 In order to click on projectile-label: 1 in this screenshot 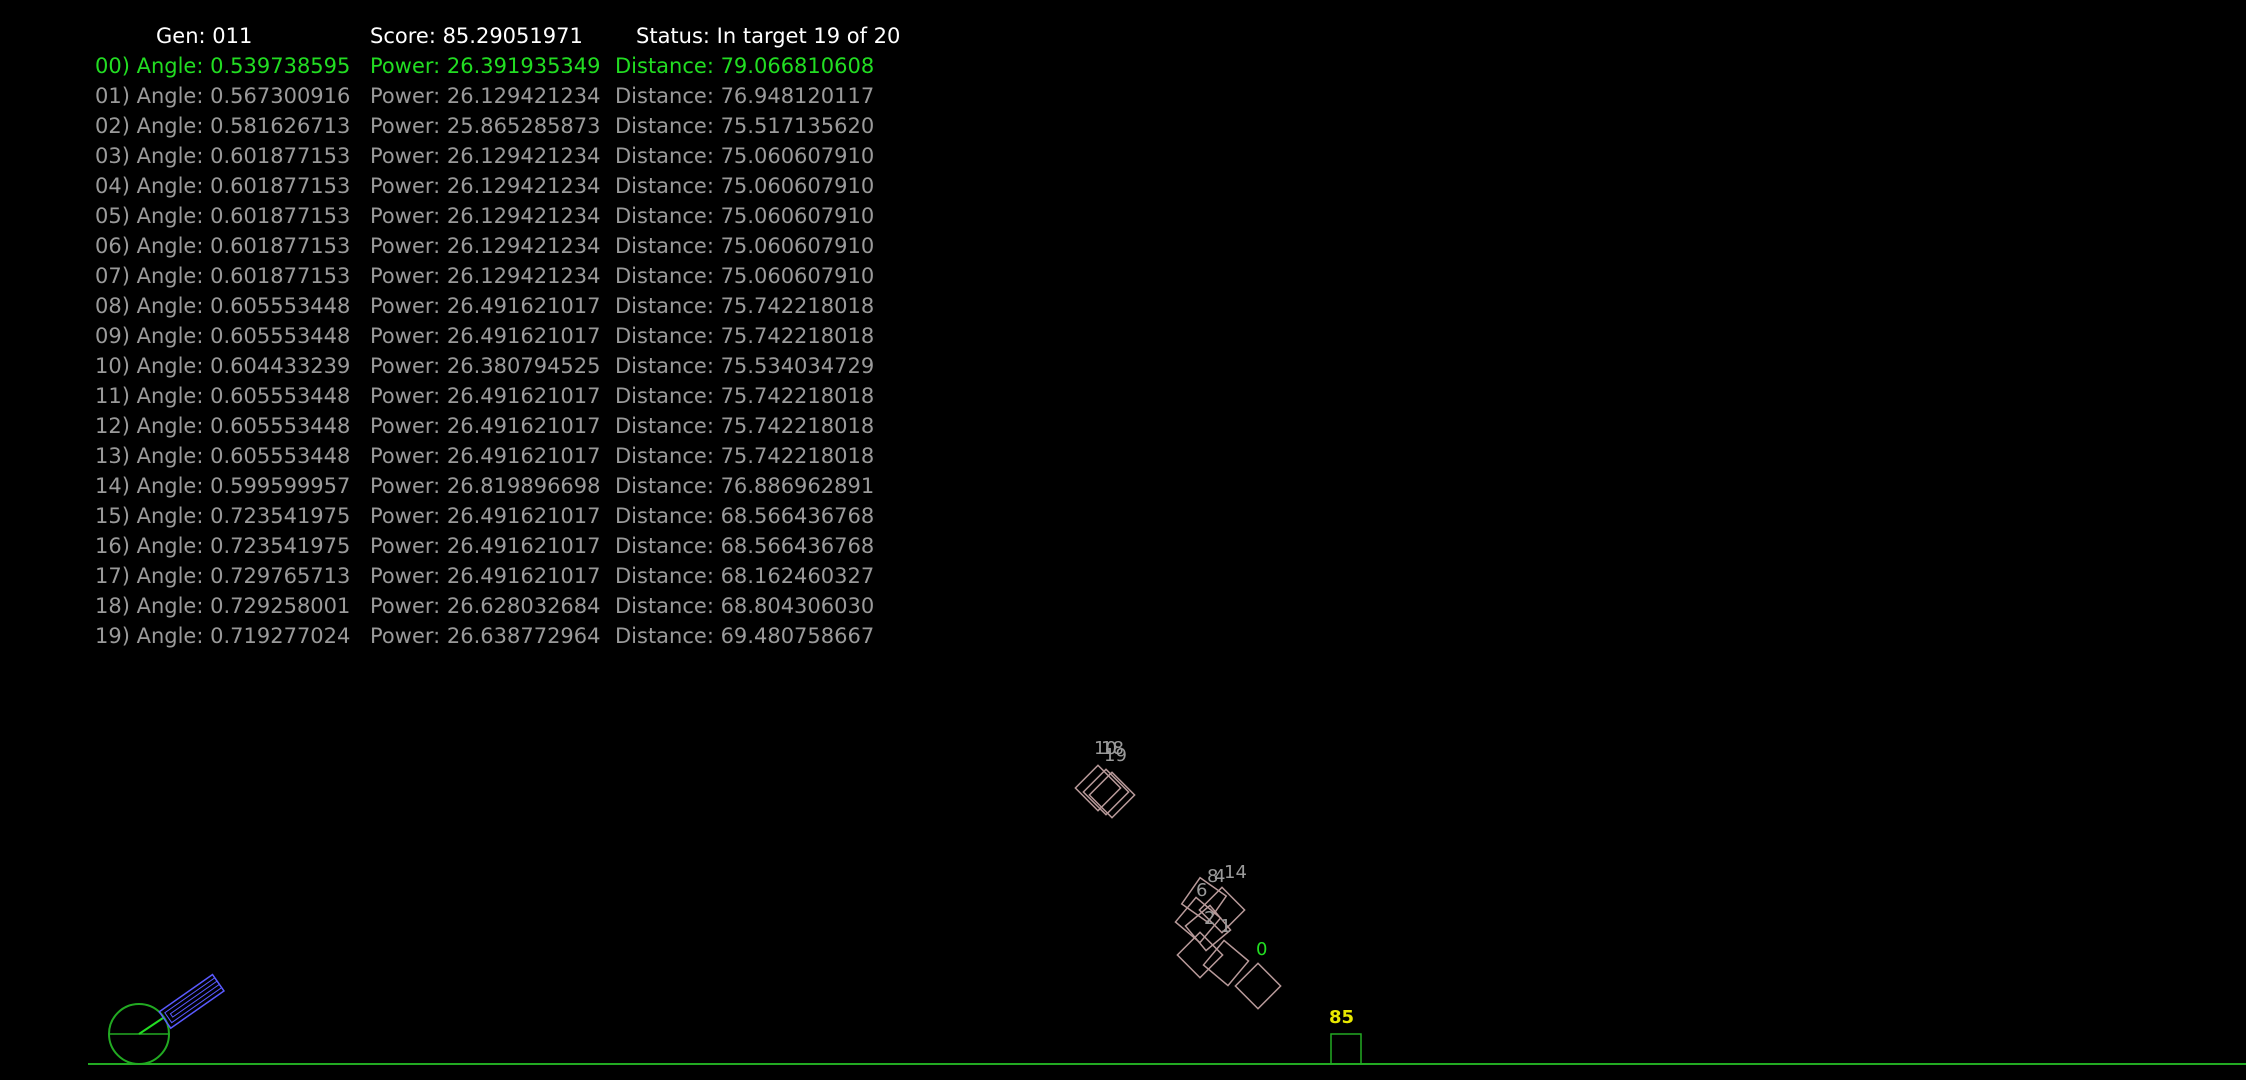, I will do `click(1225, 926)`.